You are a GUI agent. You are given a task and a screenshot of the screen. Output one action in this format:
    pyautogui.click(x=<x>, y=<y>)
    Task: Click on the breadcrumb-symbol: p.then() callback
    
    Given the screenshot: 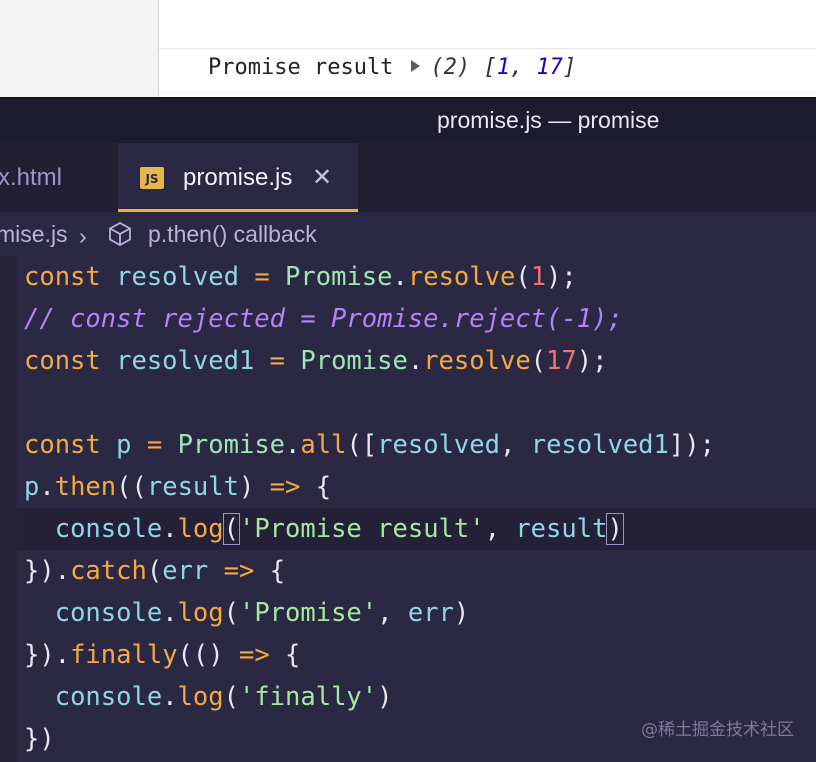 What is the action you would take?
    pyautogui.click(x=232, y=234)
    